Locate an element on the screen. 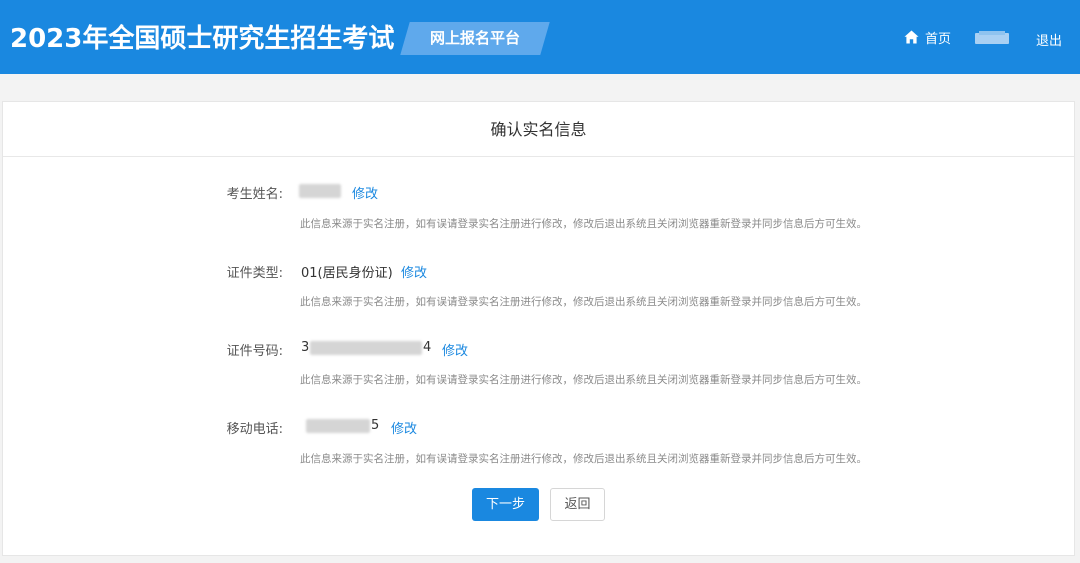 The height and width of the screenshot is (563, 1080). nav-logout-link: 退出 is located at coordinates (1049, 39).